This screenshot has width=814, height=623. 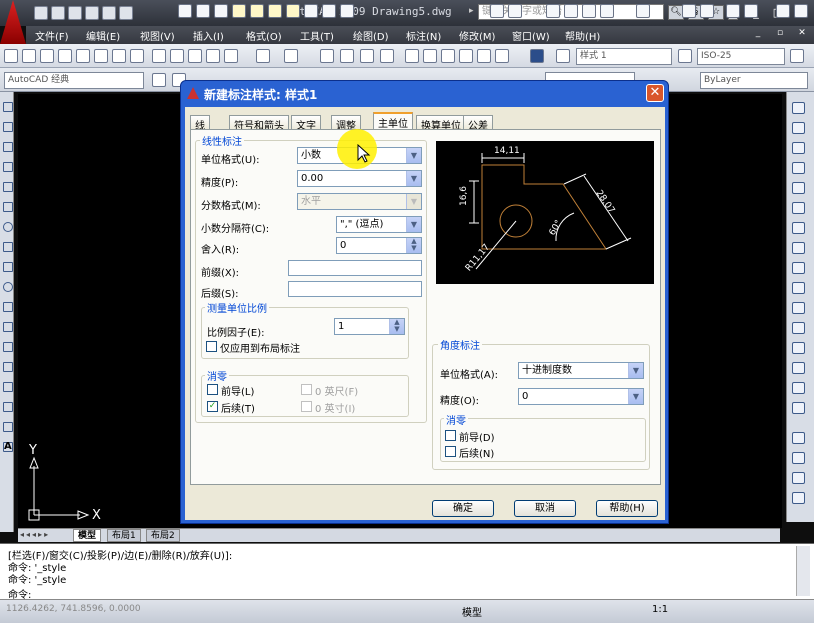 I want to click on precision-select: 0.00 ▼, so click(x=359, y=178).